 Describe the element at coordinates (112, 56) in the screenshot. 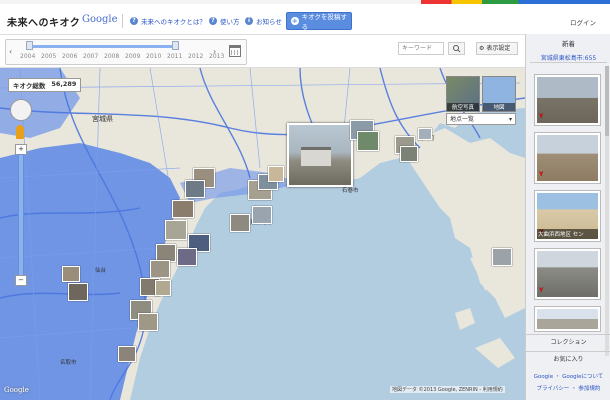

I see `year-label: 2008` at that location.